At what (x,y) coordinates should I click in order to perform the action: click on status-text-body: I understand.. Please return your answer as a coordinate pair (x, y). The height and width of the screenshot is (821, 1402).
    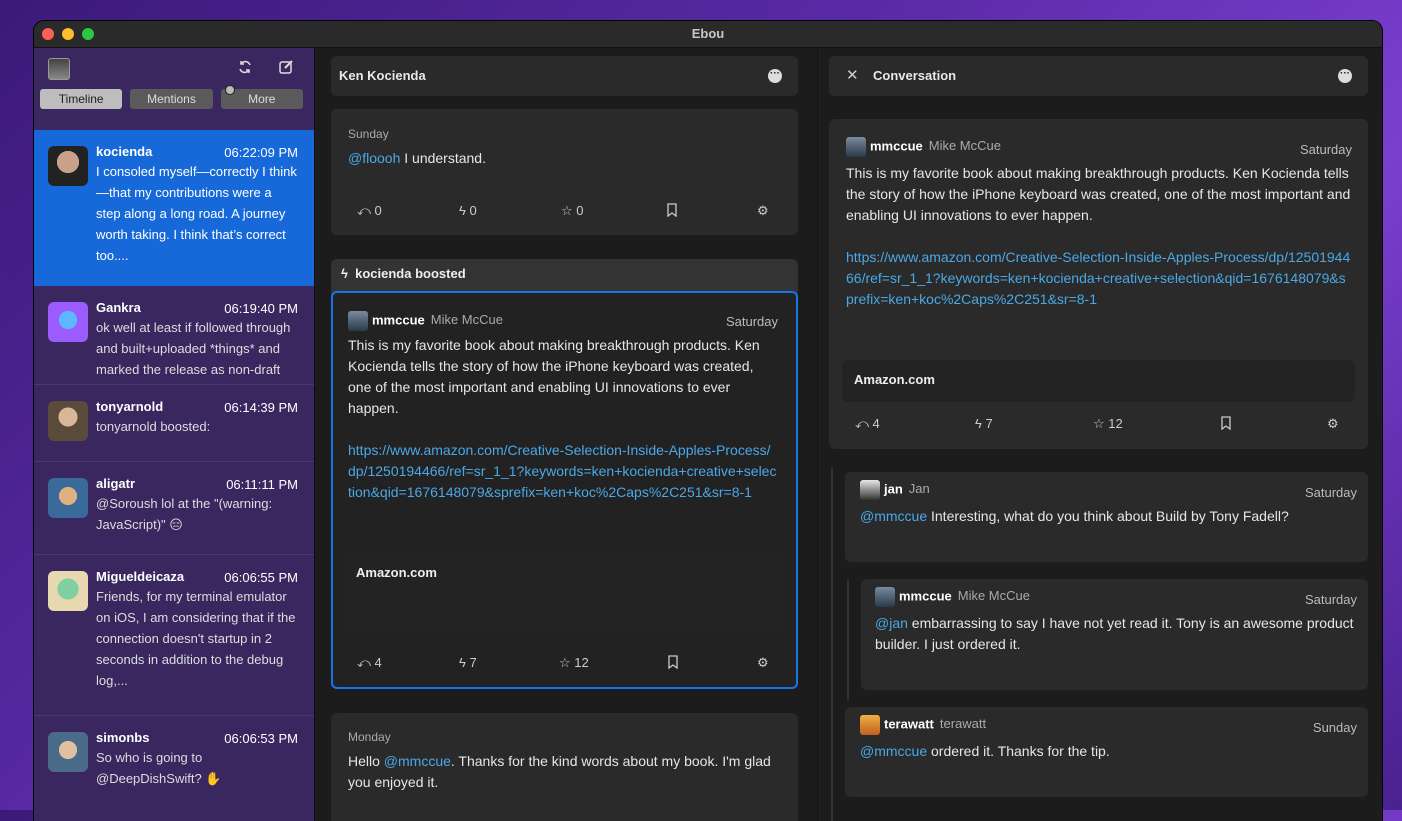
    Looking at the image, I should click on (443, 158).